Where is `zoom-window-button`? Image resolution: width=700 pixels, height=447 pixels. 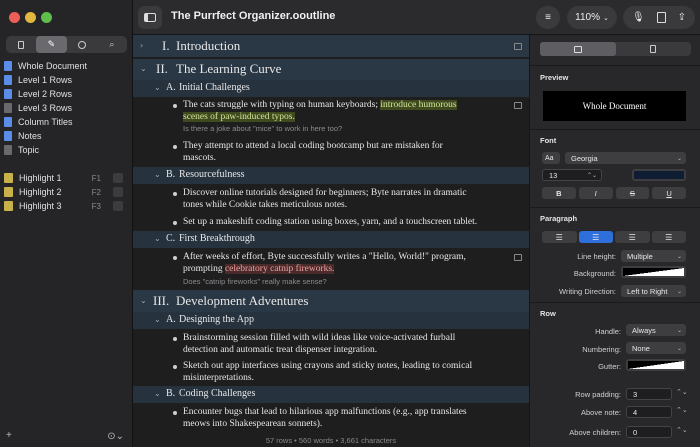 zoom-window-button is located at coordinates (46, 17).